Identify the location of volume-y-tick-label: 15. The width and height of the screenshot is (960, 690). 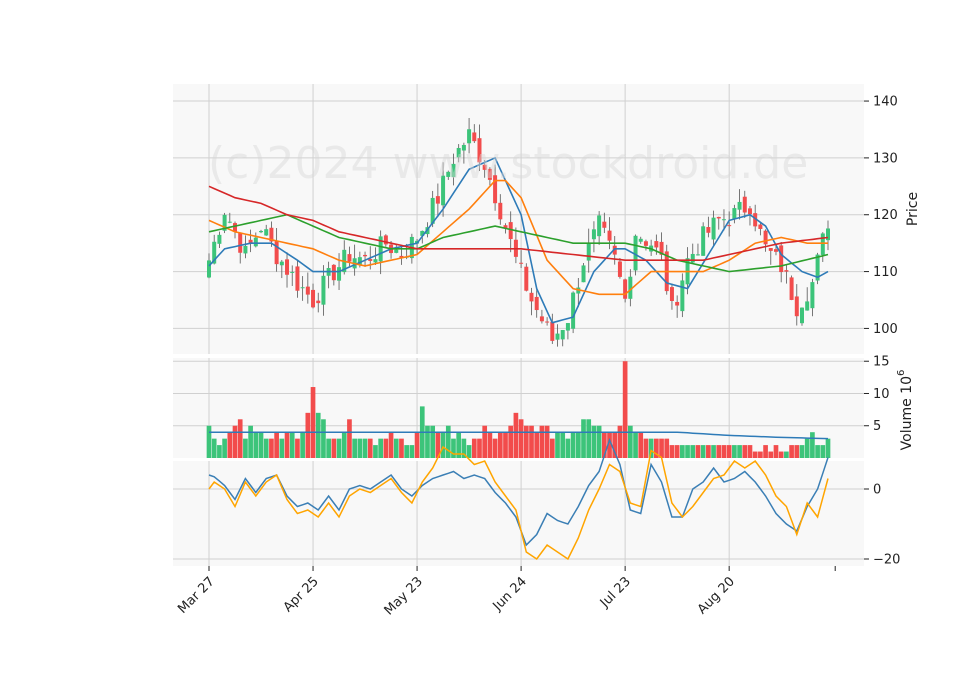
(881, 362).